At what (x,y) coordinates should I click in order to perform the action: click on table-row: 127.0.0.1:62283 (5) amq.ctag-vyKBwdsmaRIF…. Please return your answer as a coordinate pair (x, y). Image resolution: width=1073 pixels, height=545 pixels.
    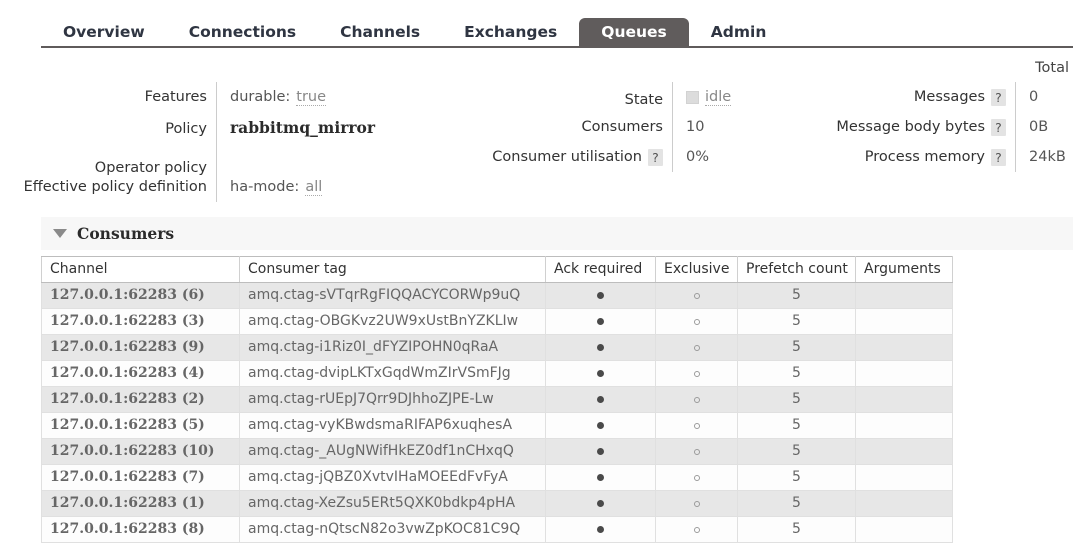
    Looking at the image, I should click on (497, 425).